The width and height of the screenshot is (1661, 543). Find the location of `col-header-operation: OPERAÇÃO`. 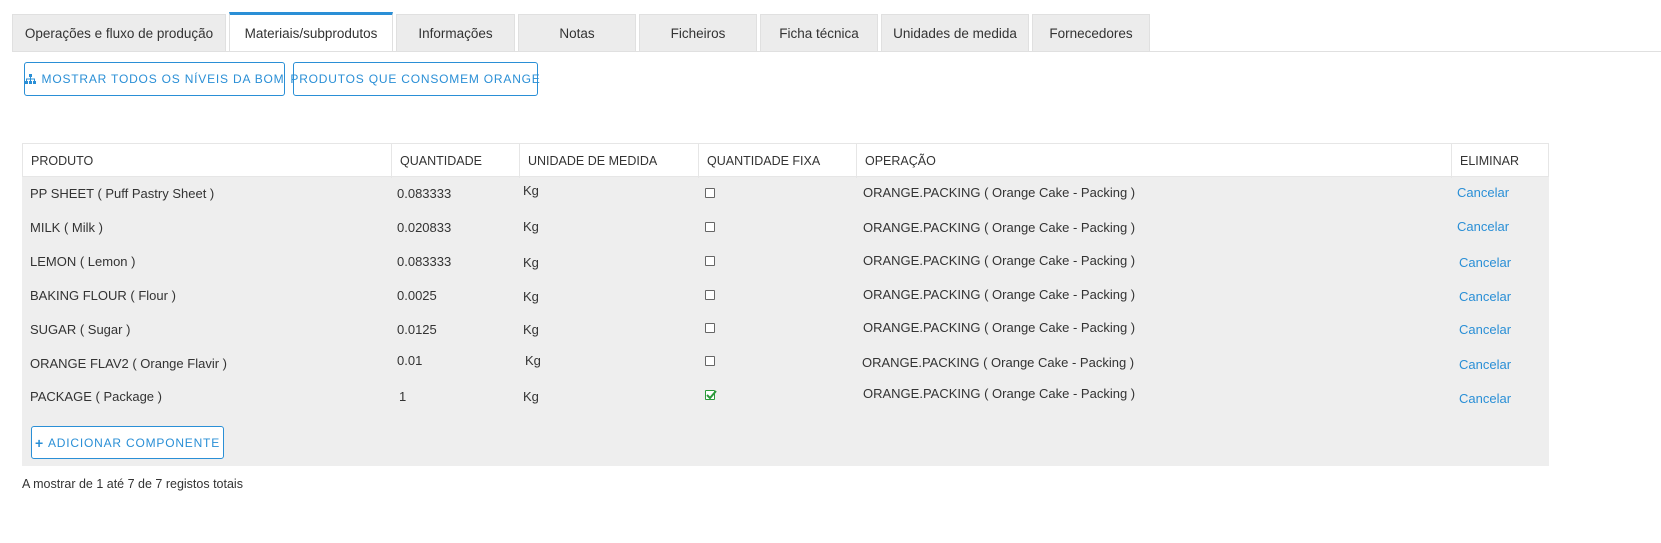

col-header-operation: OPERAÇÃO is located at coordinates (1154, 161).